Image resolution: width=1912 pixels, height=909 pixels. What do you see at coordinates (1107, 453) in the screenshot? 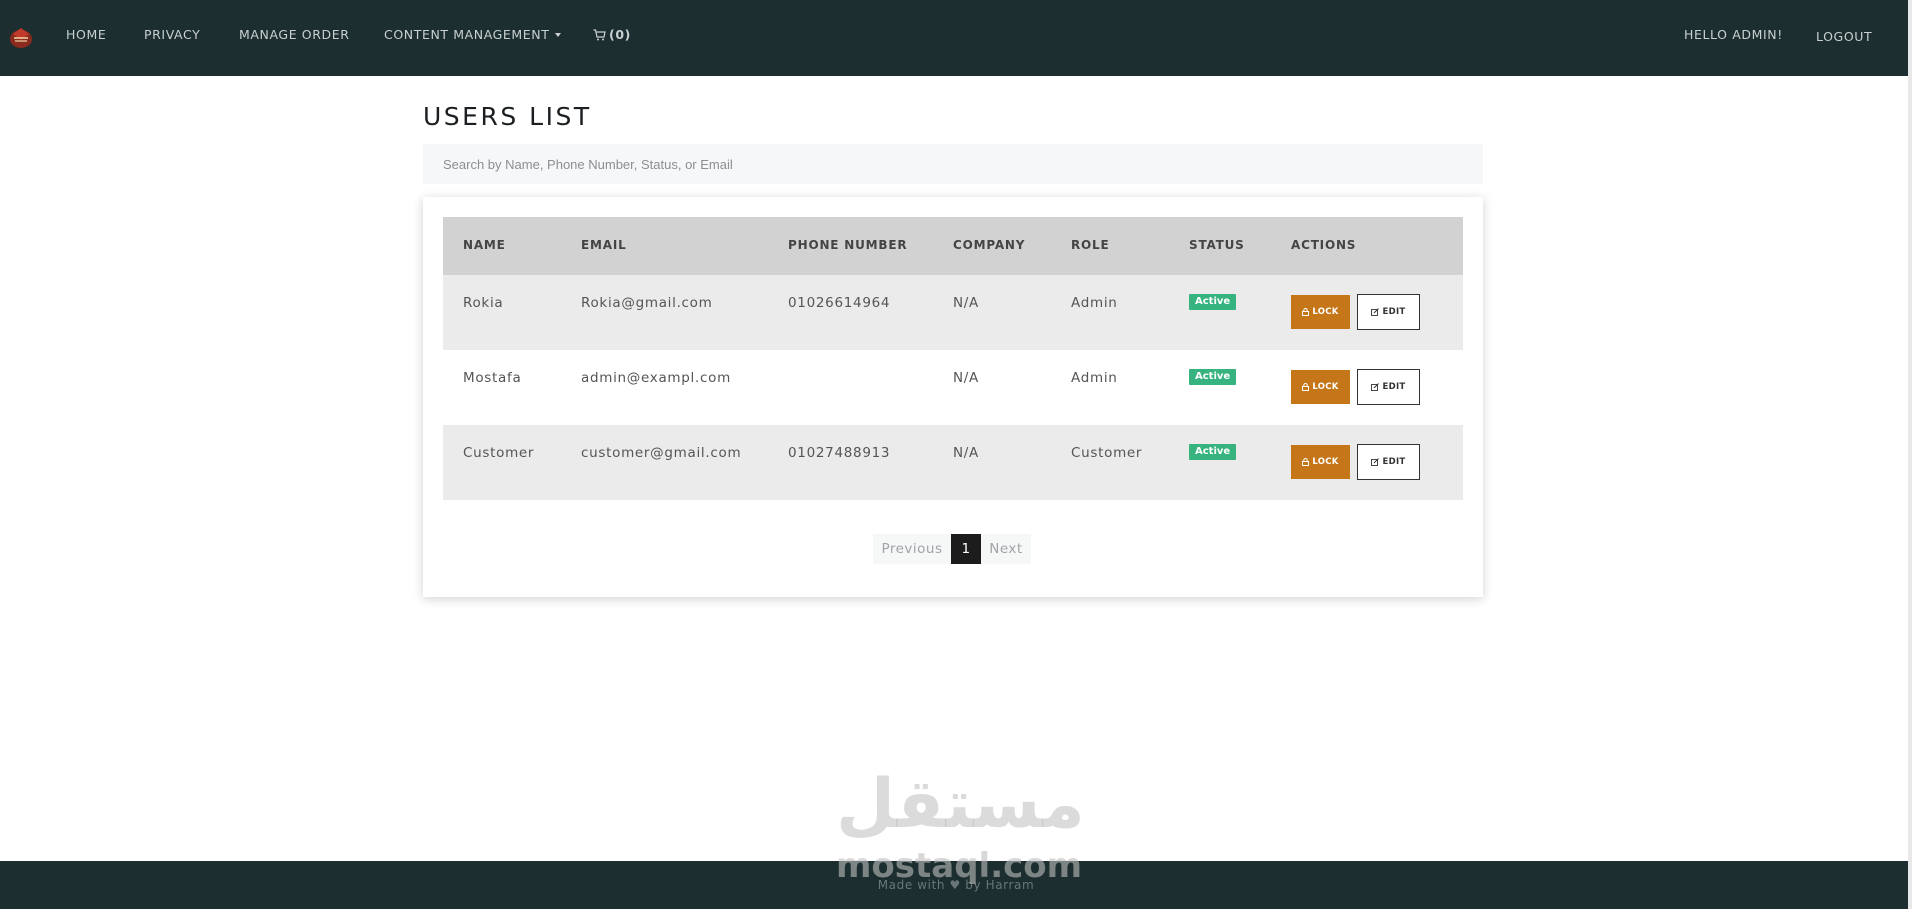
I see `cell-role: Customer` at bounding box center [1107, 453].